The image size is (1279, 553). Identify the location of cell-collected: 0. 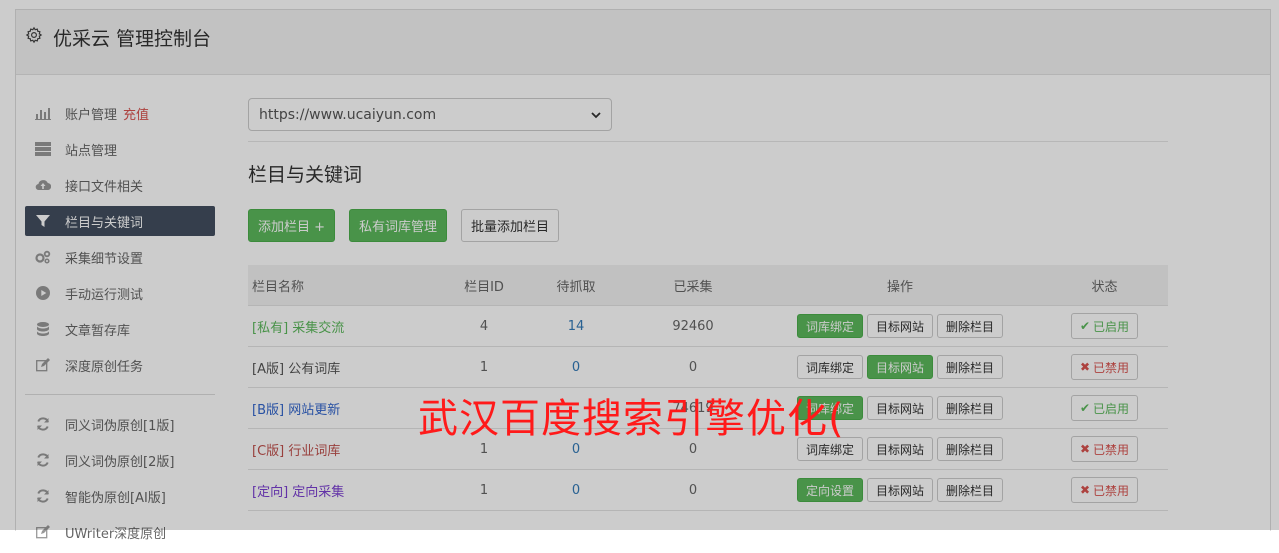
(693, 490).